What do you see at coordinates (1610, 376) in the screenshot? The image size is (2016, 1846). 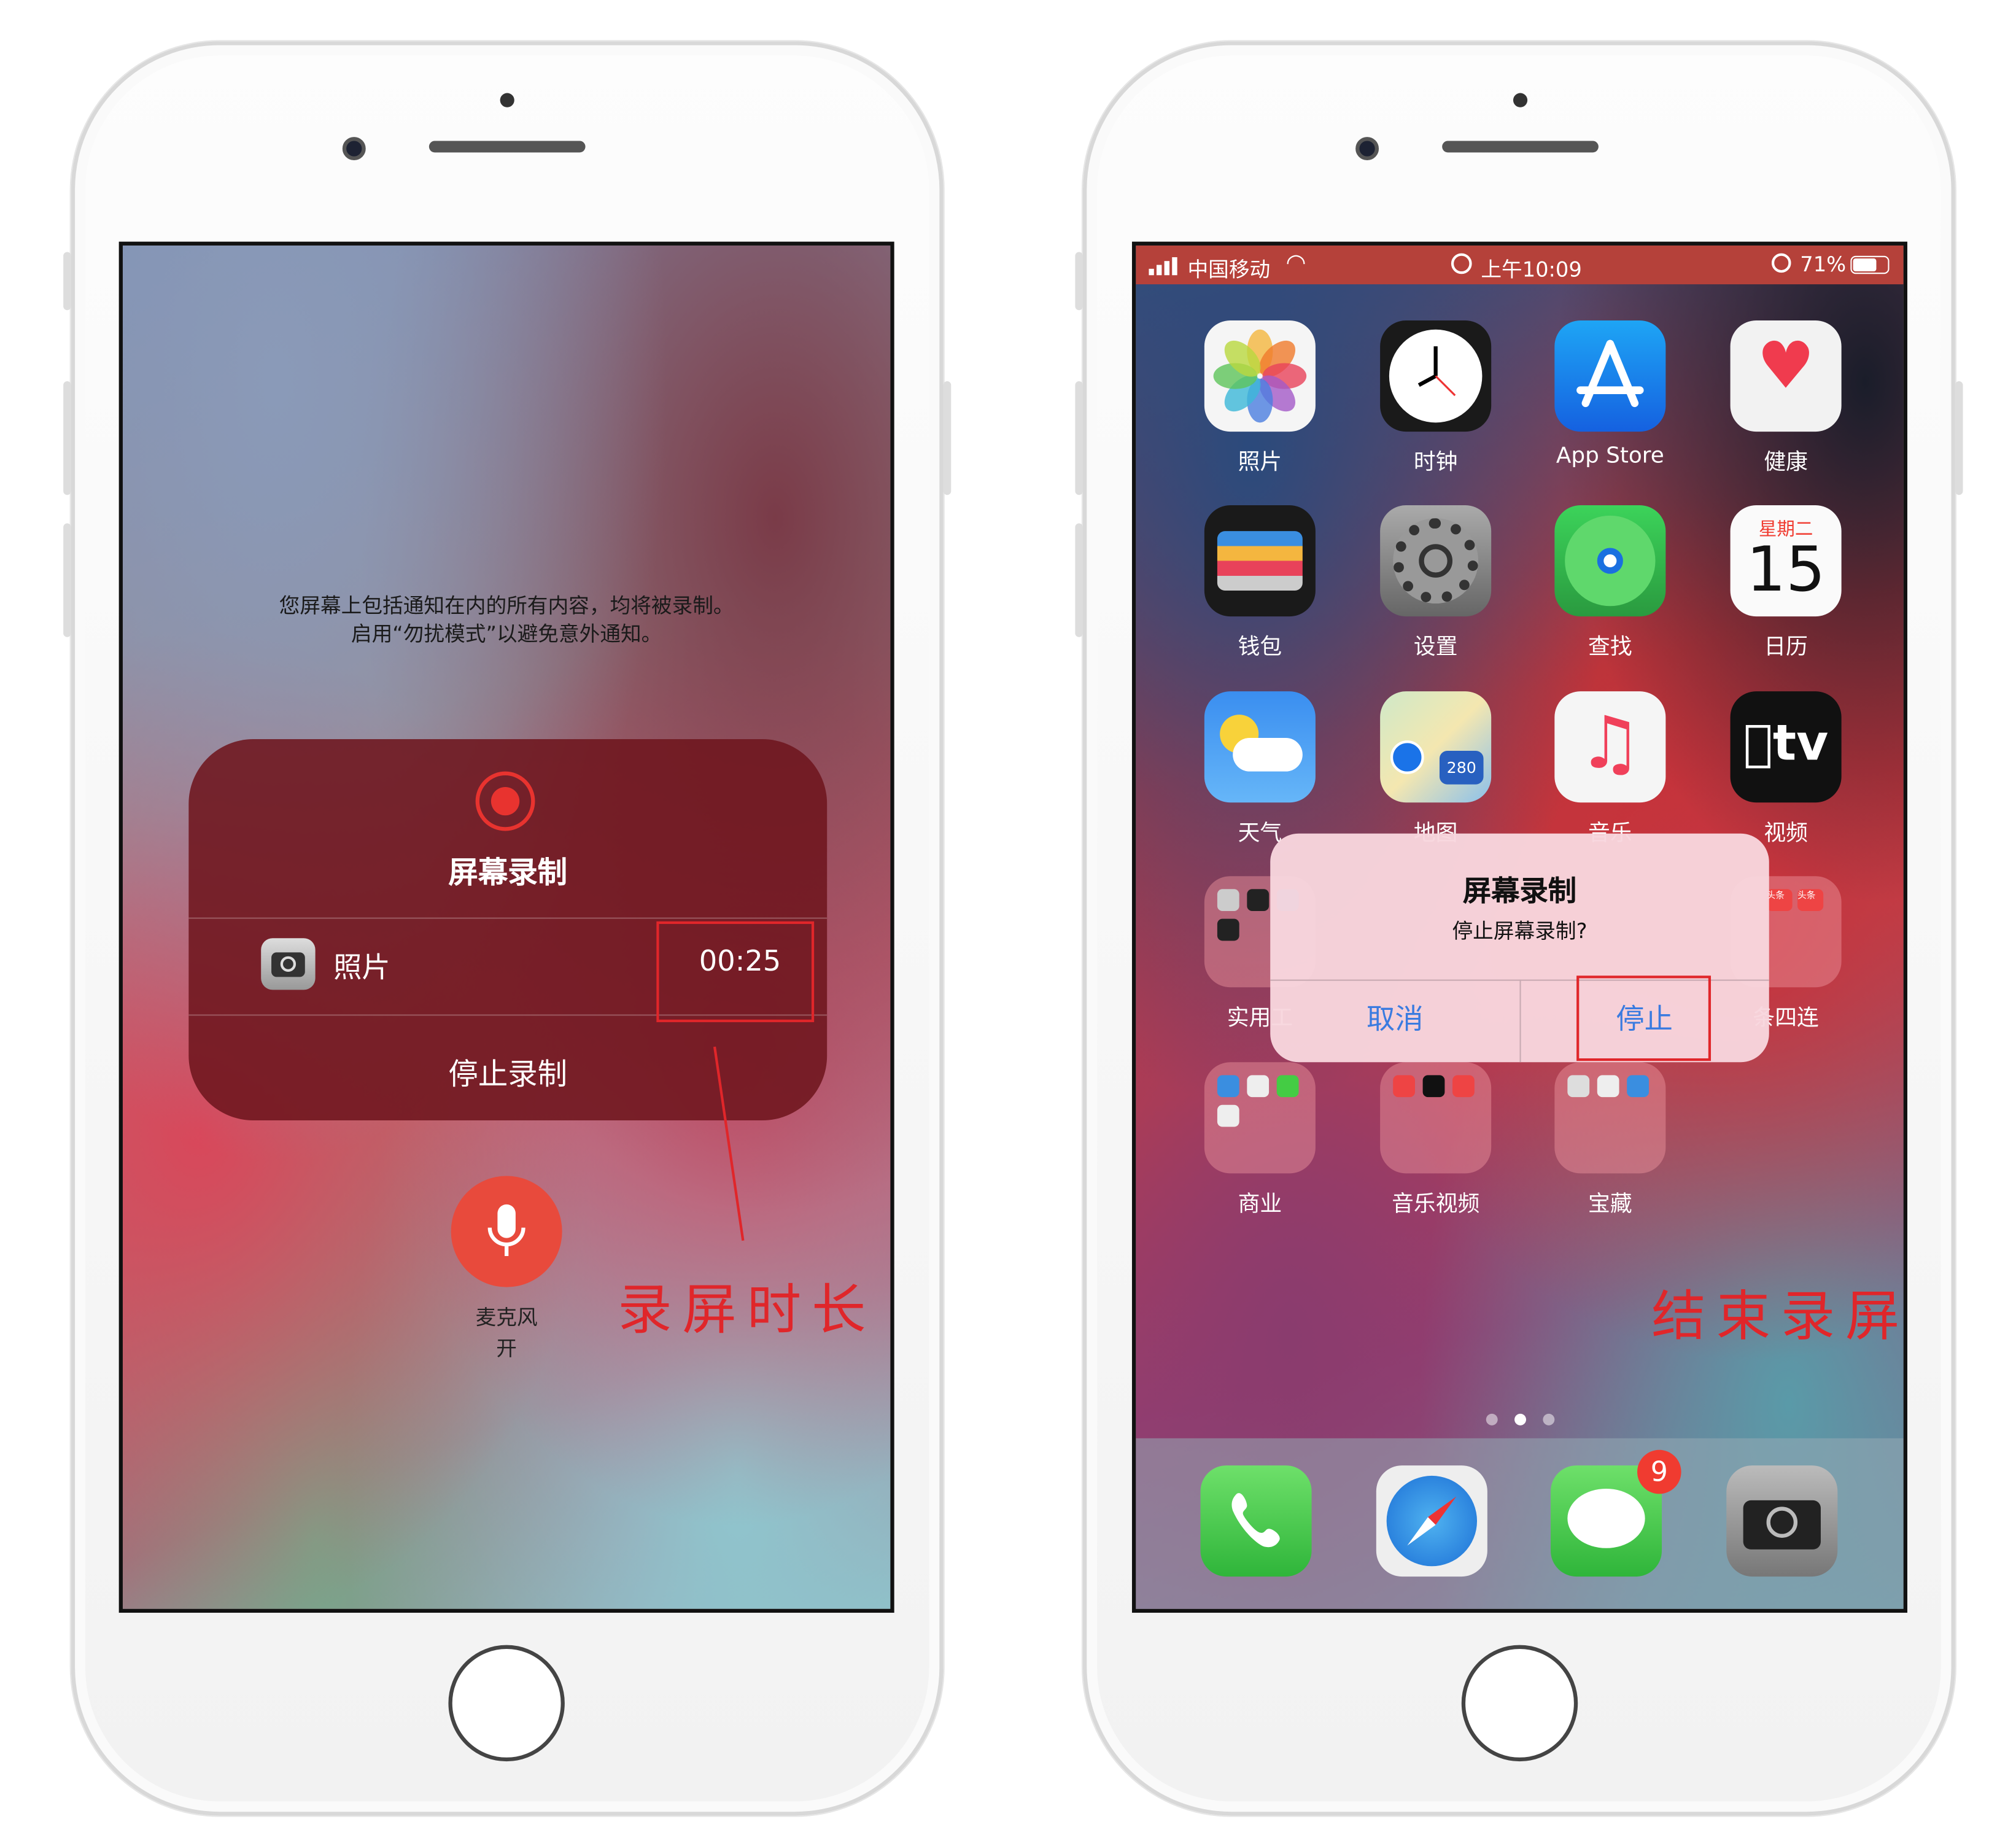 I see `app-store-icon` at bounding box center [1610, 376].